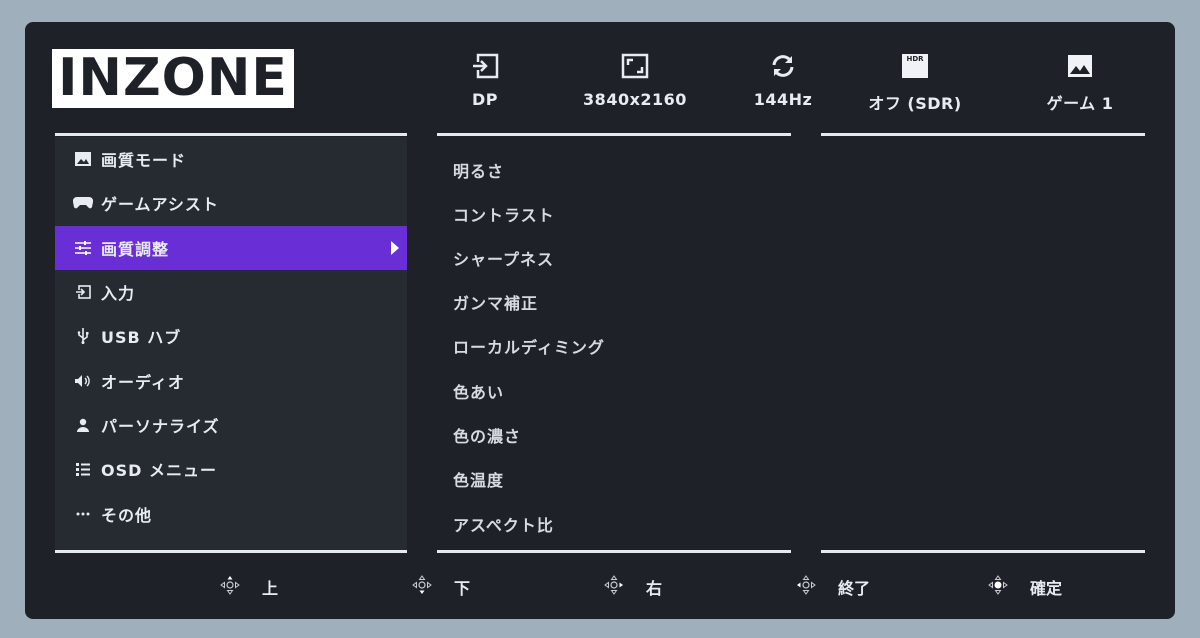 This screenshot has height=638, width=1200. I want to click on menu-item-label: USB ハブ, so click(141, 337).